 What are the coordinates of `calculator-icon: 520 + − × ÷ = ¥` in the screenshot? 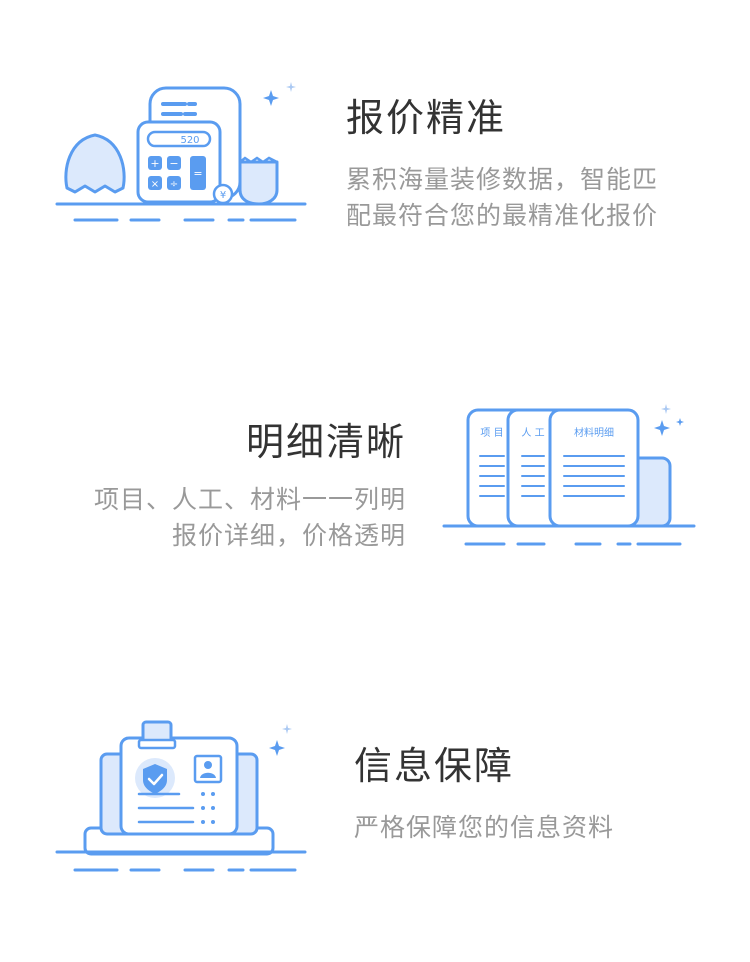 It's located at (182, 155).